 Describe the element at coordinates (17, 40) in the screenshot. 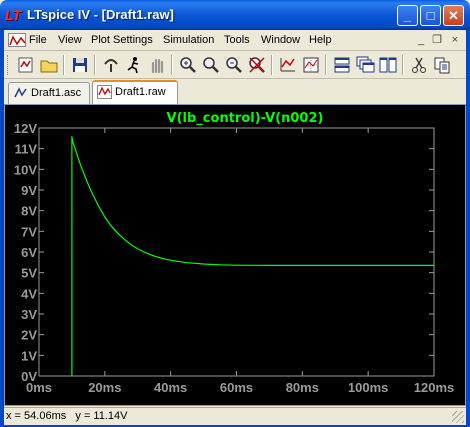

I see `waveform-doc-icon` at that location.